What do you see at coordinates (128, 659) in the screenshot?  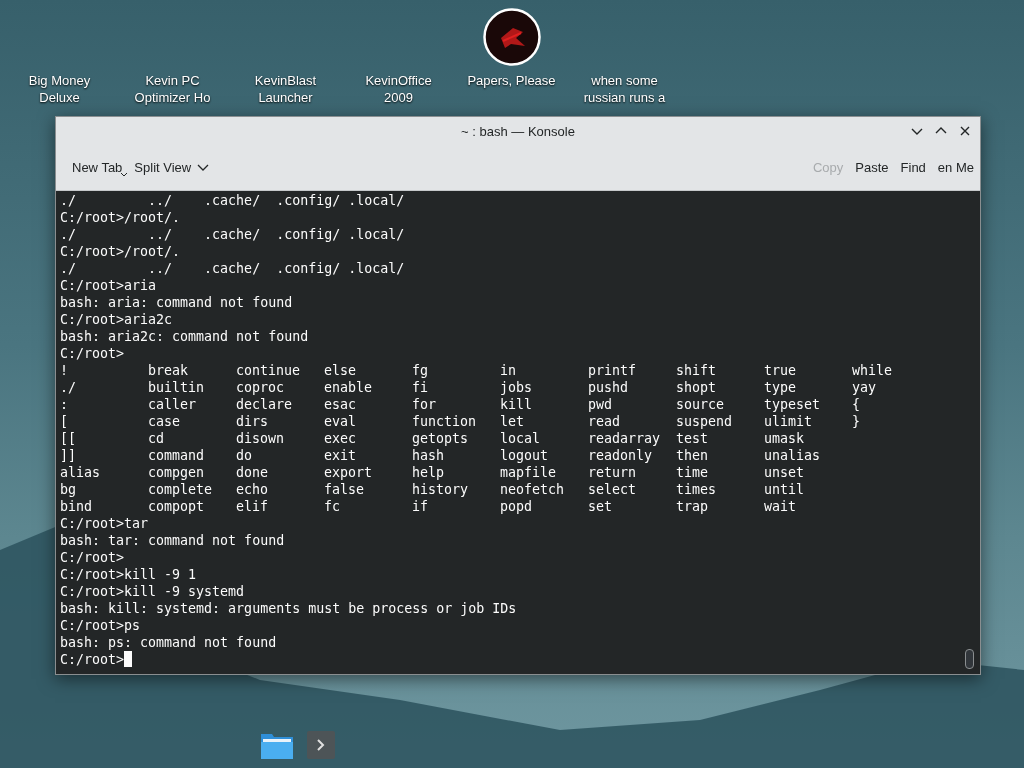 I see `text-cursor` at bounding box center [128, 659].